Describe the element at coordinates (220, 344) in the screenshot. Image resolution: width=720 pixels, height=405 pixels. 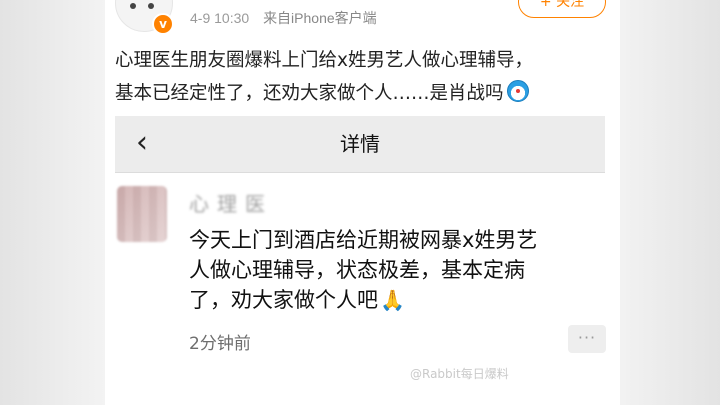
I see `comment-time: 2分钟前` at that location.